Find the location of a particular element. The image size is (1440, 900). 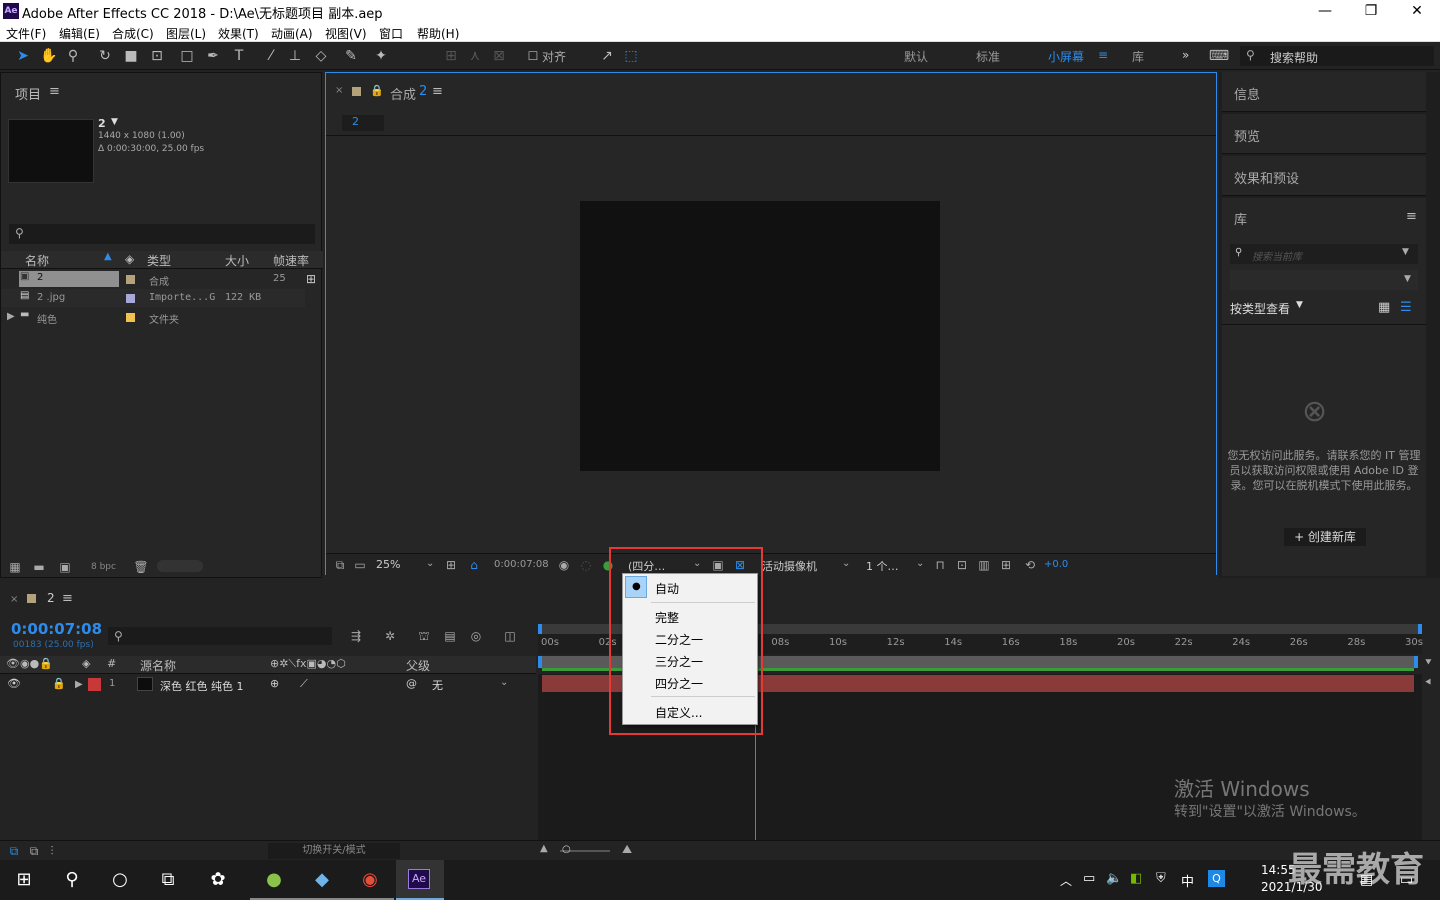

security-shield-icon: ⛨ is located at coordinates (1161, 878).